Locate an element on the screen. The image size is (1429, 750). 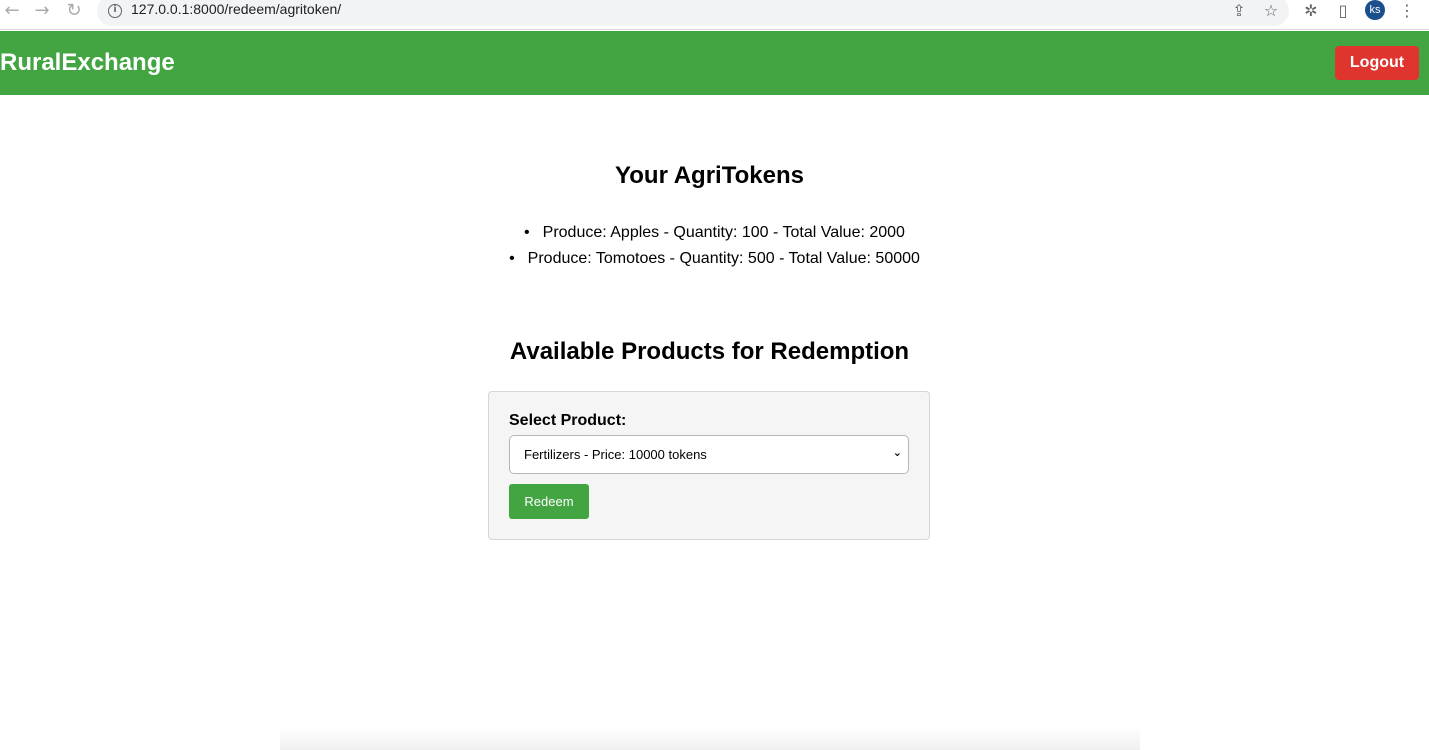
select-product-label: Select Product: is located at coordinates (568, 420).